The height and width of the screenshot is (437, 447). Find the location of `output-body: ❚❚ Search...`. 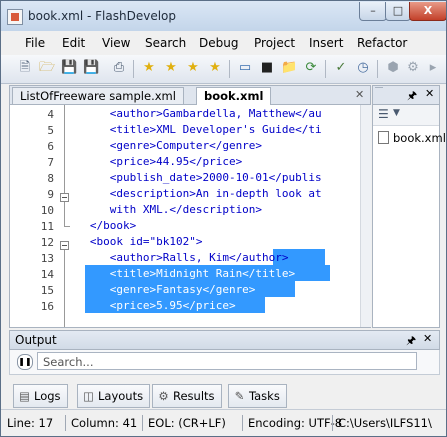

output-body: ❚❚ Search... is located at coordinates (224, 362).